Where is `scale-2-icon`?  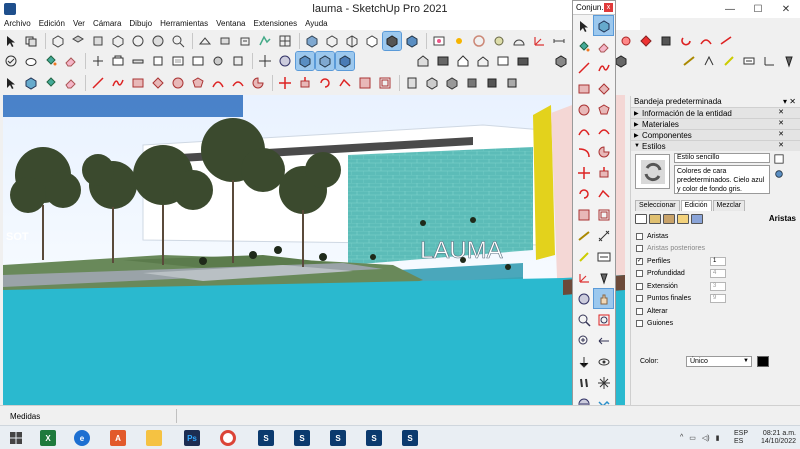
scale-2-icon is located at coordinates (583, 214).